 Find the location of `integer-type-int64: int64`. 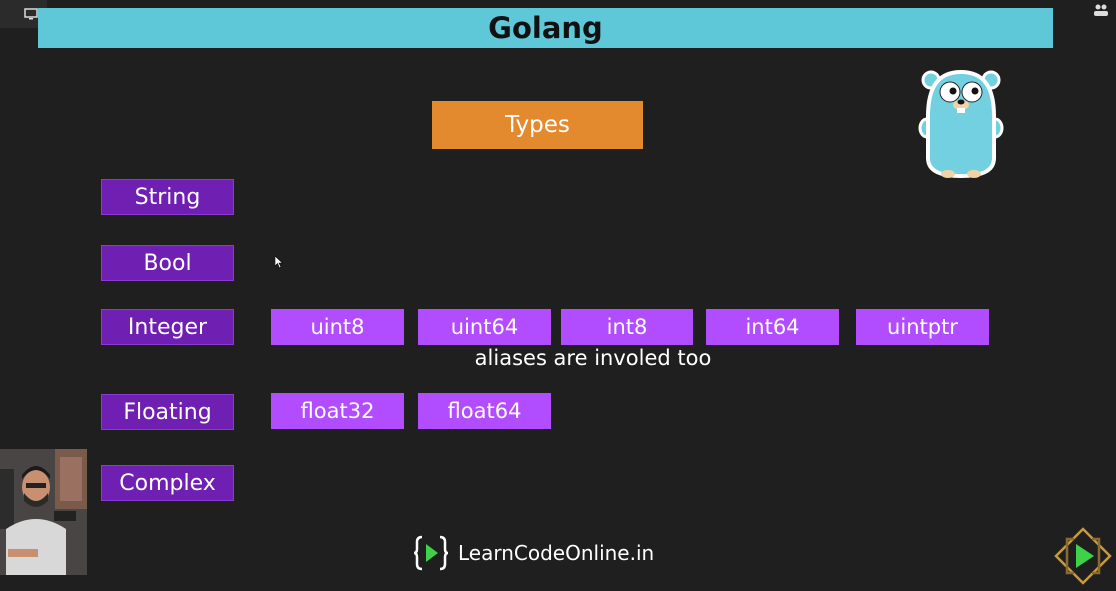

integer-type-int64: int64 is located at coordinates (772, 327).